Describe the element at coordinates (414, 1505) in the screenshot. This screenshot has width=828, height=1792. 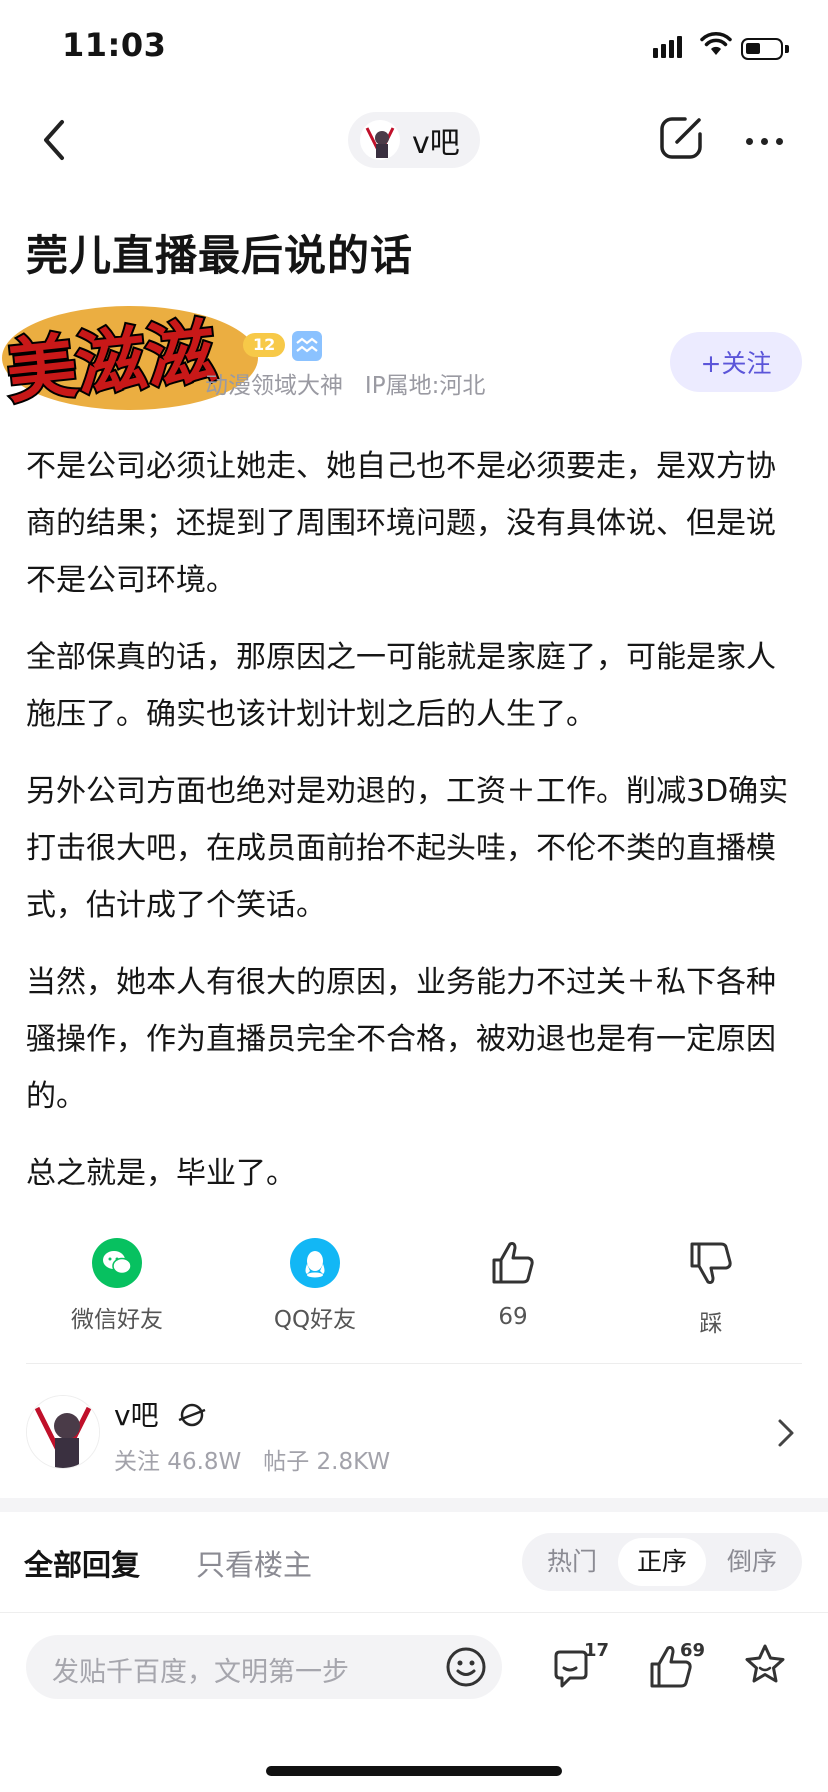
I see `section-gap` at that location.